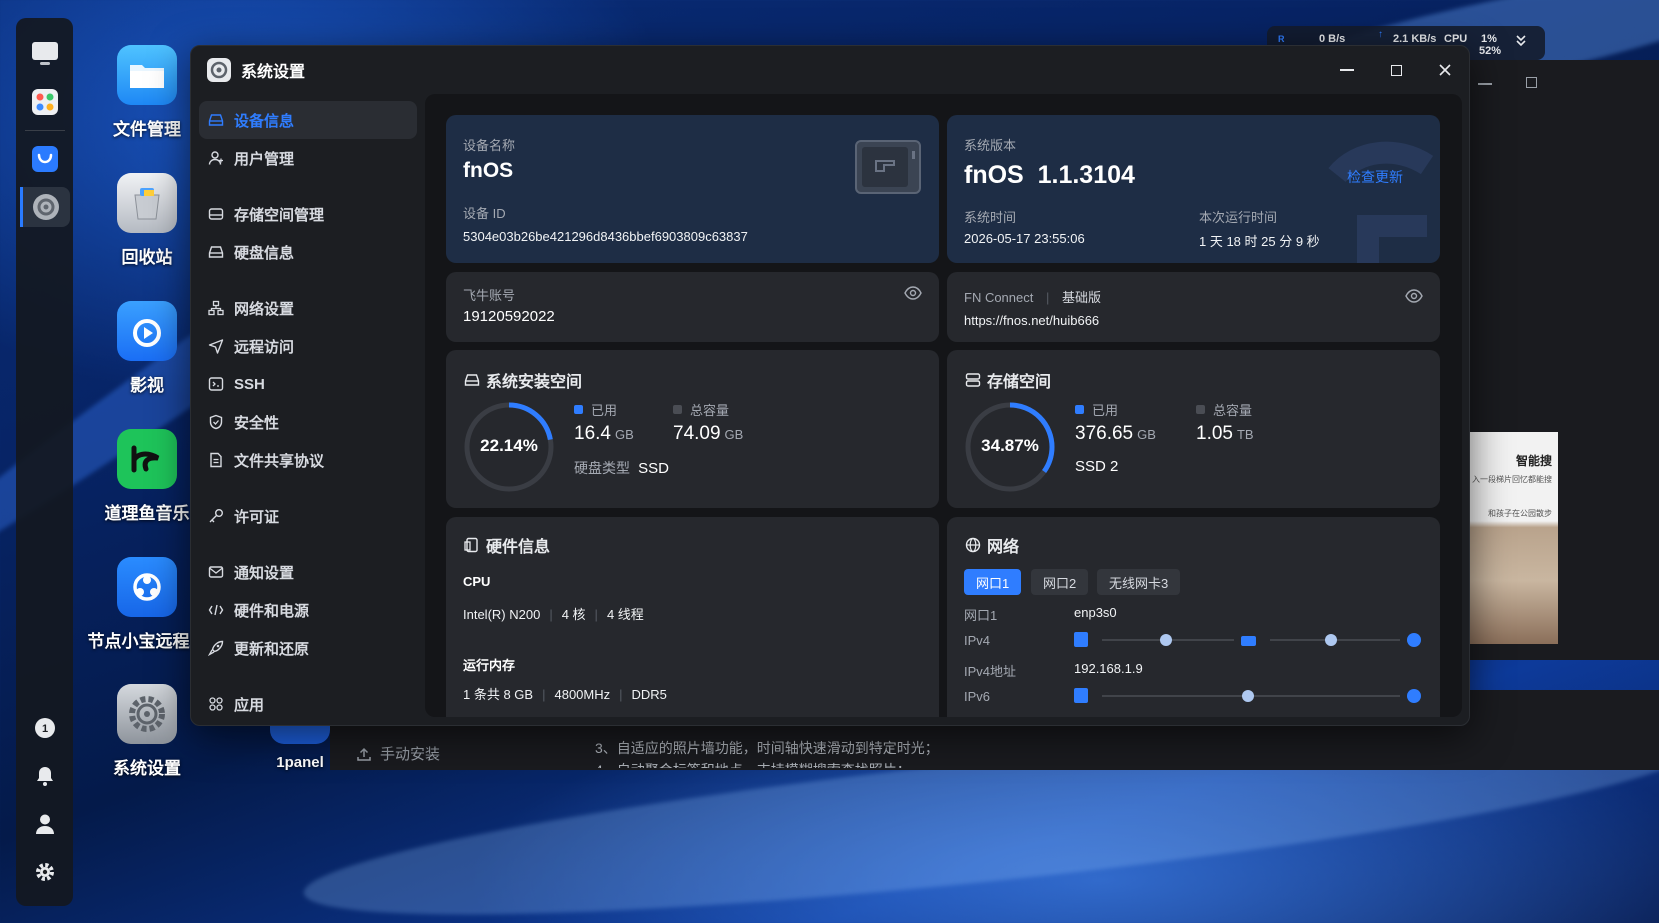  I want to click on cpu-threads: 4 线程, so click(625, 614).